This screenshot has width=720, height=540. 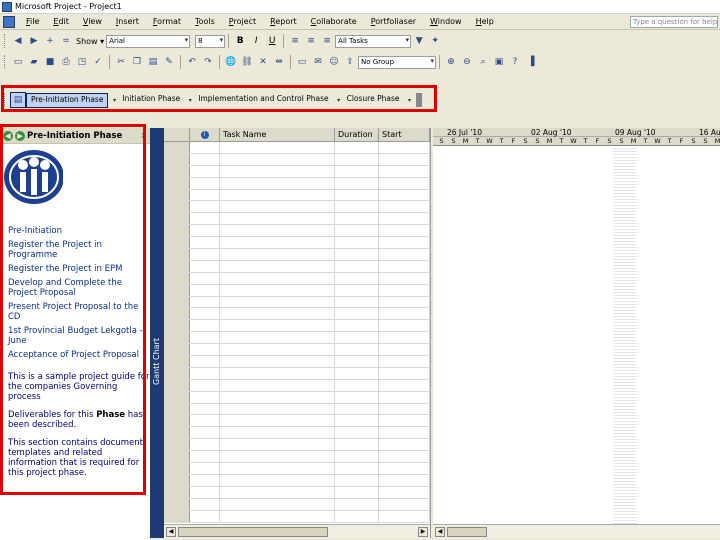 What do you see at coordinates (157, 333) in the screenshot?
I see `view-bar-gantt: Gantt Chart` at bounding box center [157, 333].